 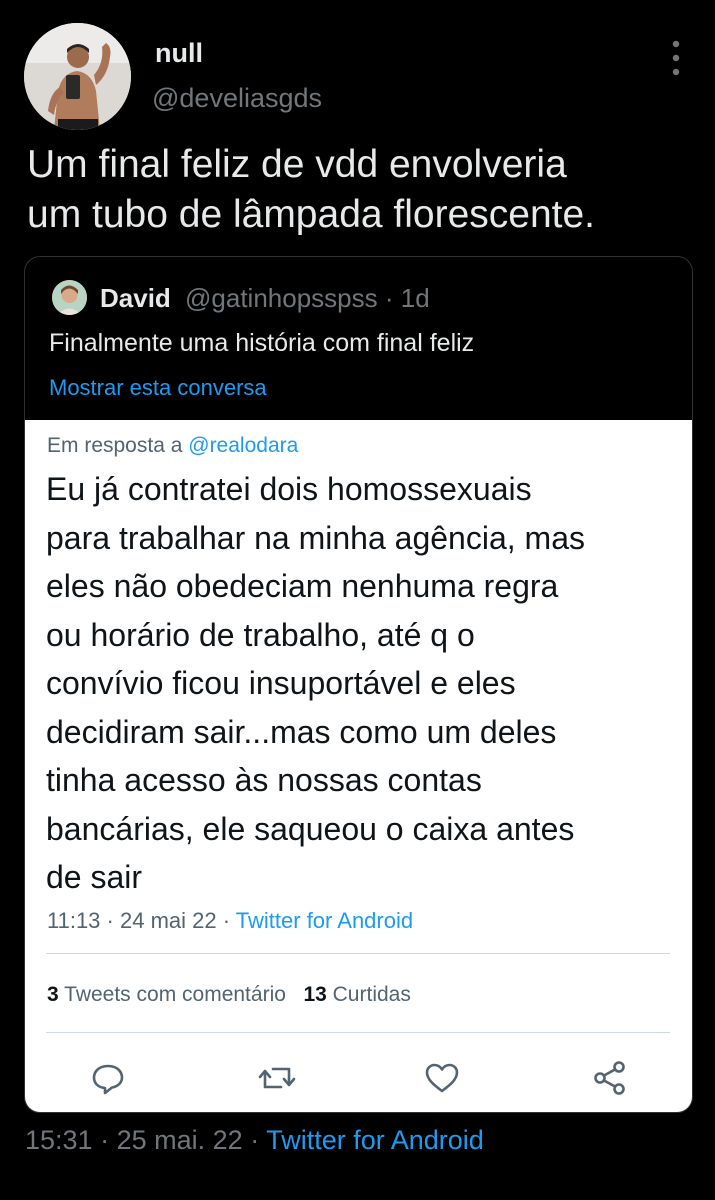 What do you see at coordinates (135, 298) in the screenshot?
I see `quote-author-name: David` at bounding box center [135, 298].